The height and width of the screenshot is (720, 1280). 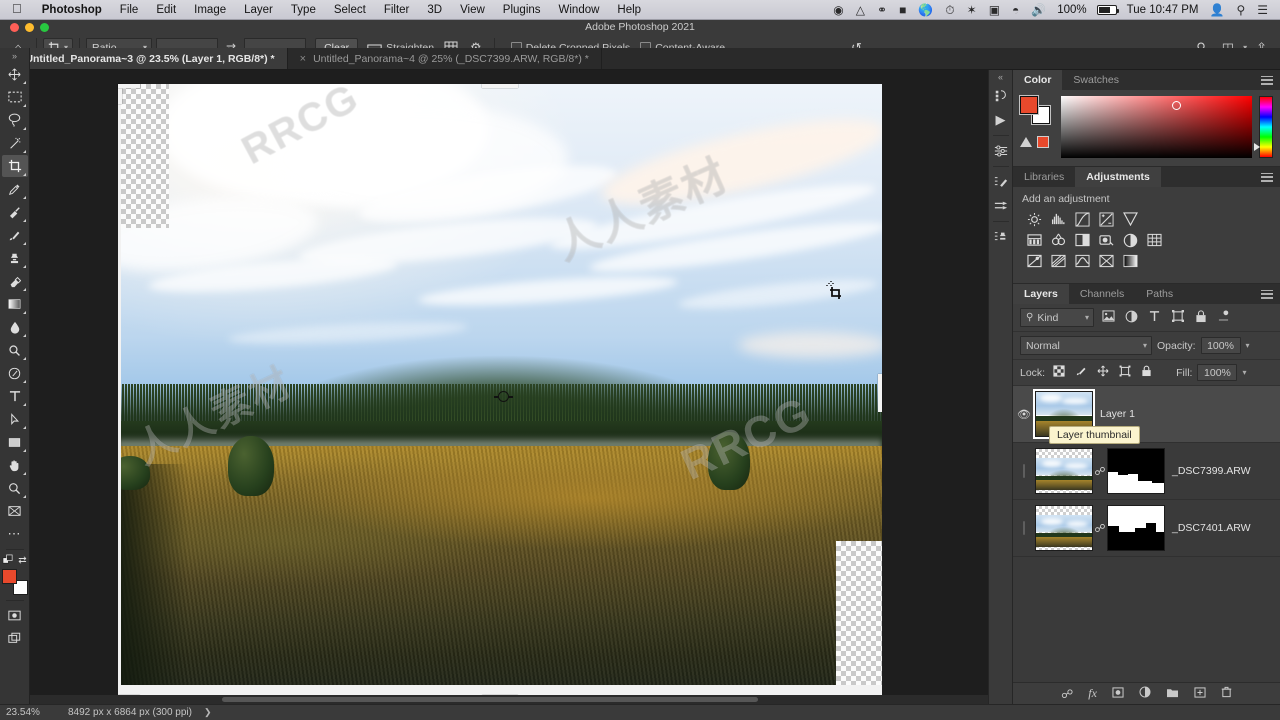 I want to click on blend-mode-select: Normal, so click(x=1086, y=345).